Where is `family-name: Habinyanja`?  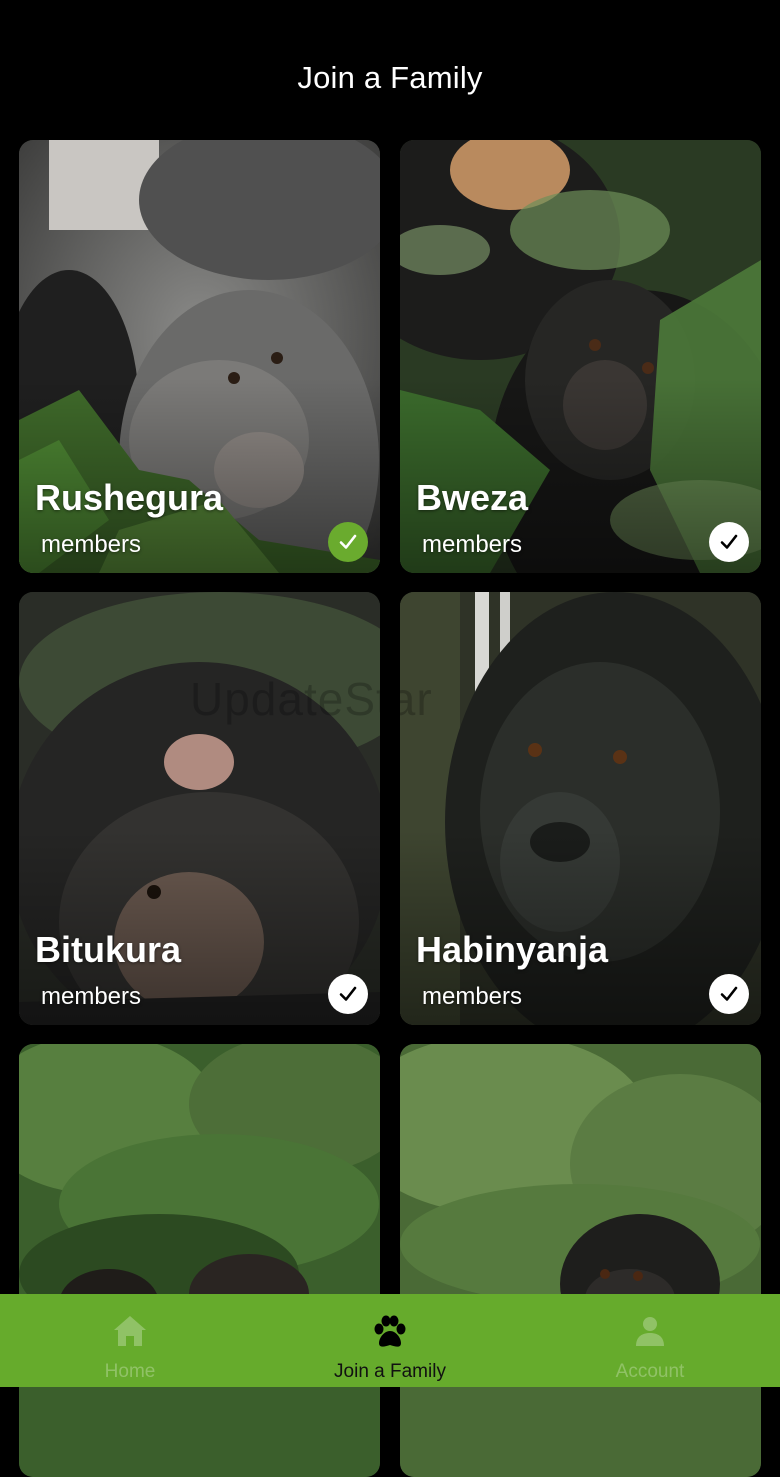
family-name: Habinyanja is located at coordinates (512, 949).